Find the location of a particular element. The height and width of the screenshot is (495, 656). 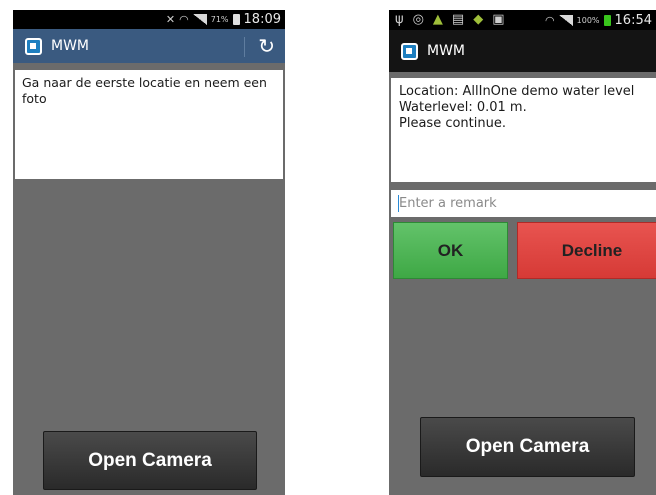

status-icons: ✕ ◠ 71% 18:09 is located at coordinates (223, 19).